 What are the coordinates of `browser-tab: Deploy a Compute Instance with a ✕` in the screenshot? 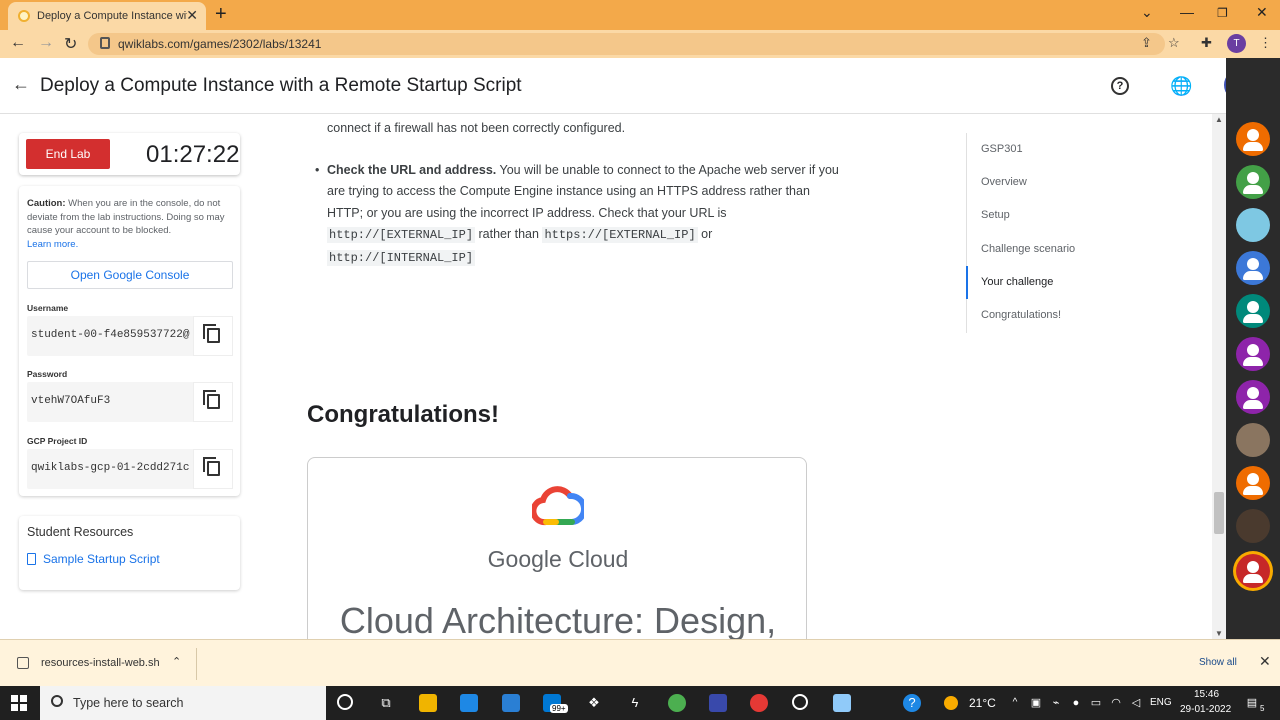 It's located at (107, 16).